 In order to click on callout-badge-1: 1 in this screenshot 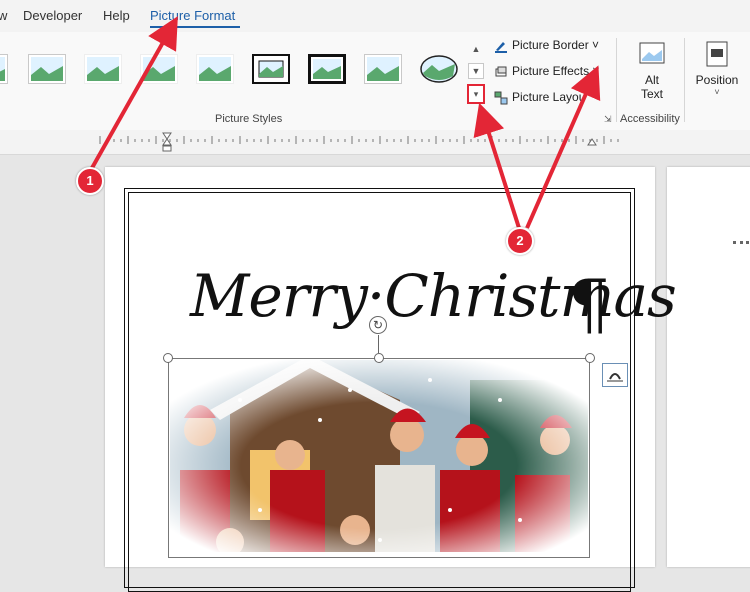, I will do `click(90, 181)`.